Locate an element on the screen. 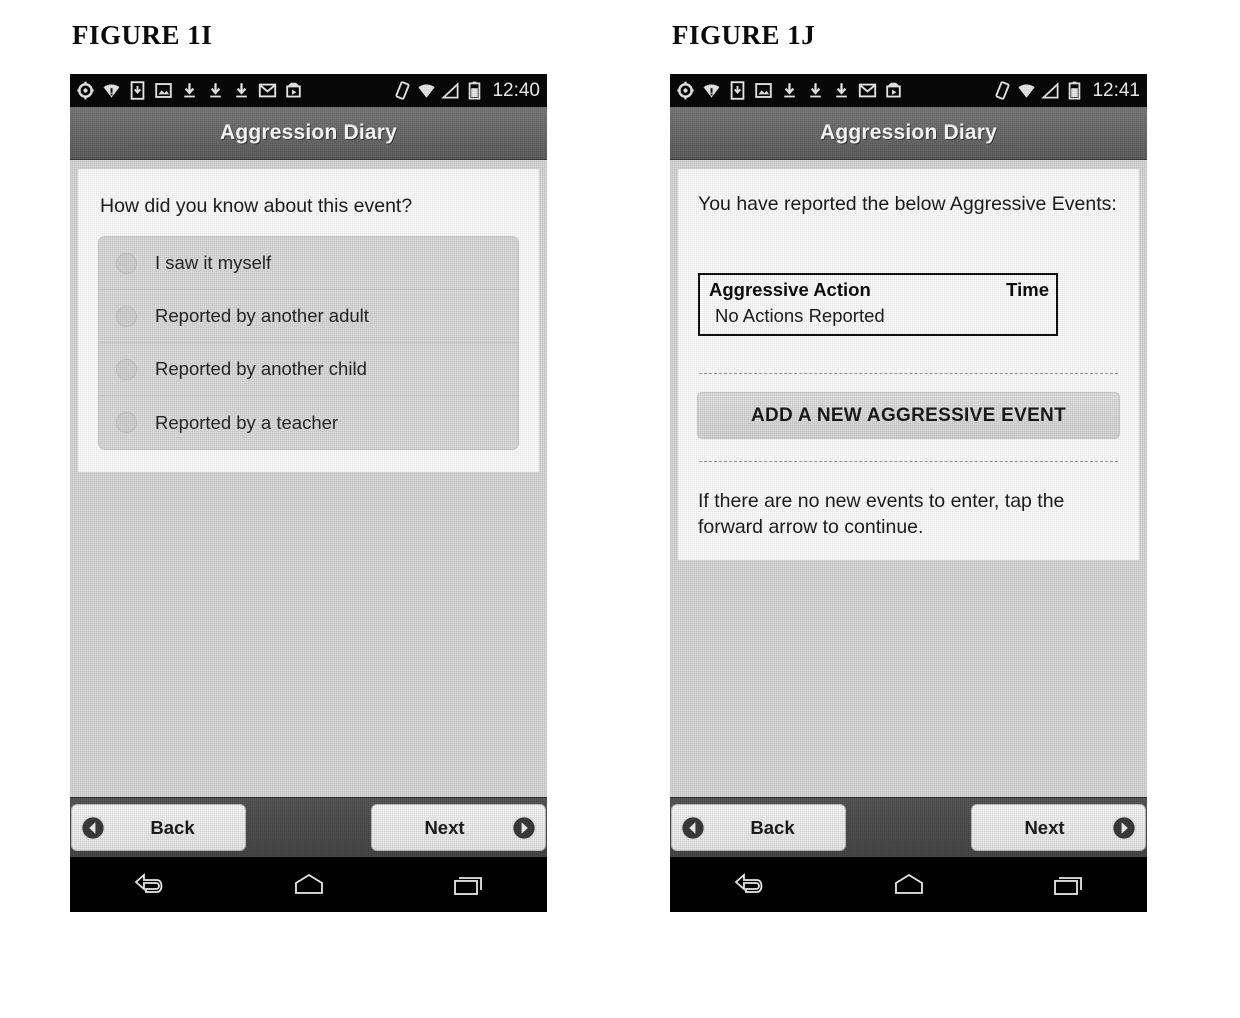 The image size is (1240, 1018). radio-option-row: Reported by a teacher is located at coordinates (308, 422).